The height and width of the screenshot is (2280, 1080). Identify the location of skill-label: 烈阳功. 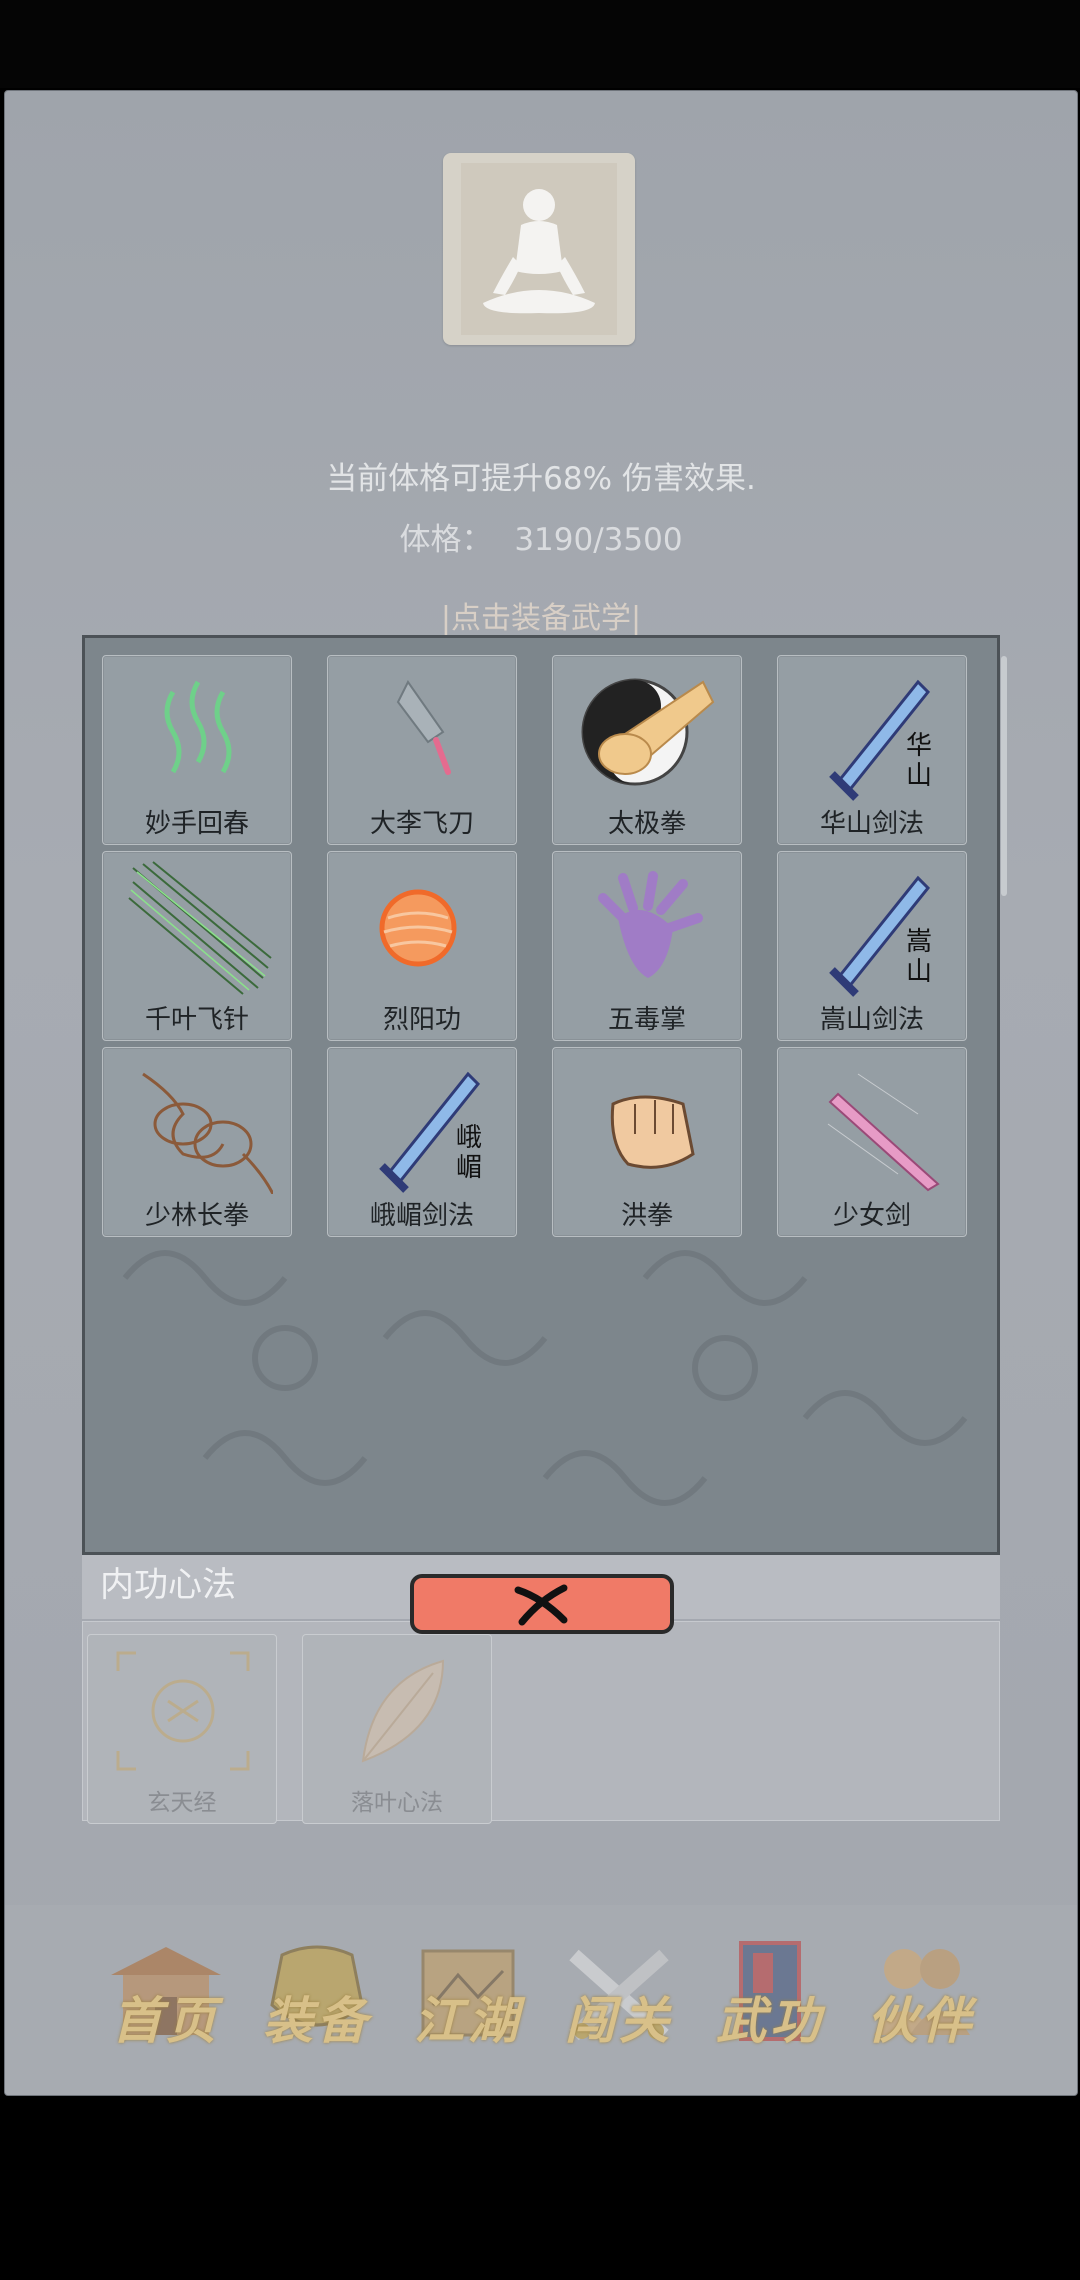
(421, 1020).